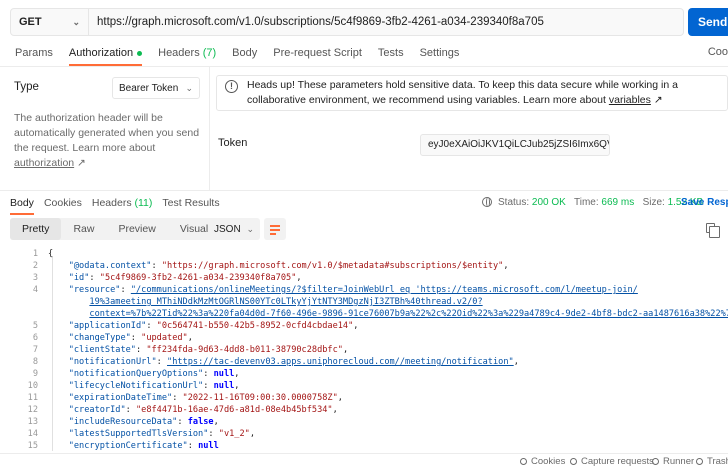 The width and height of the screenshot is (728, 467). Describe the element at coordinates (440, 53) in the screenshot. I see `tab-settings: Settings` at that location.